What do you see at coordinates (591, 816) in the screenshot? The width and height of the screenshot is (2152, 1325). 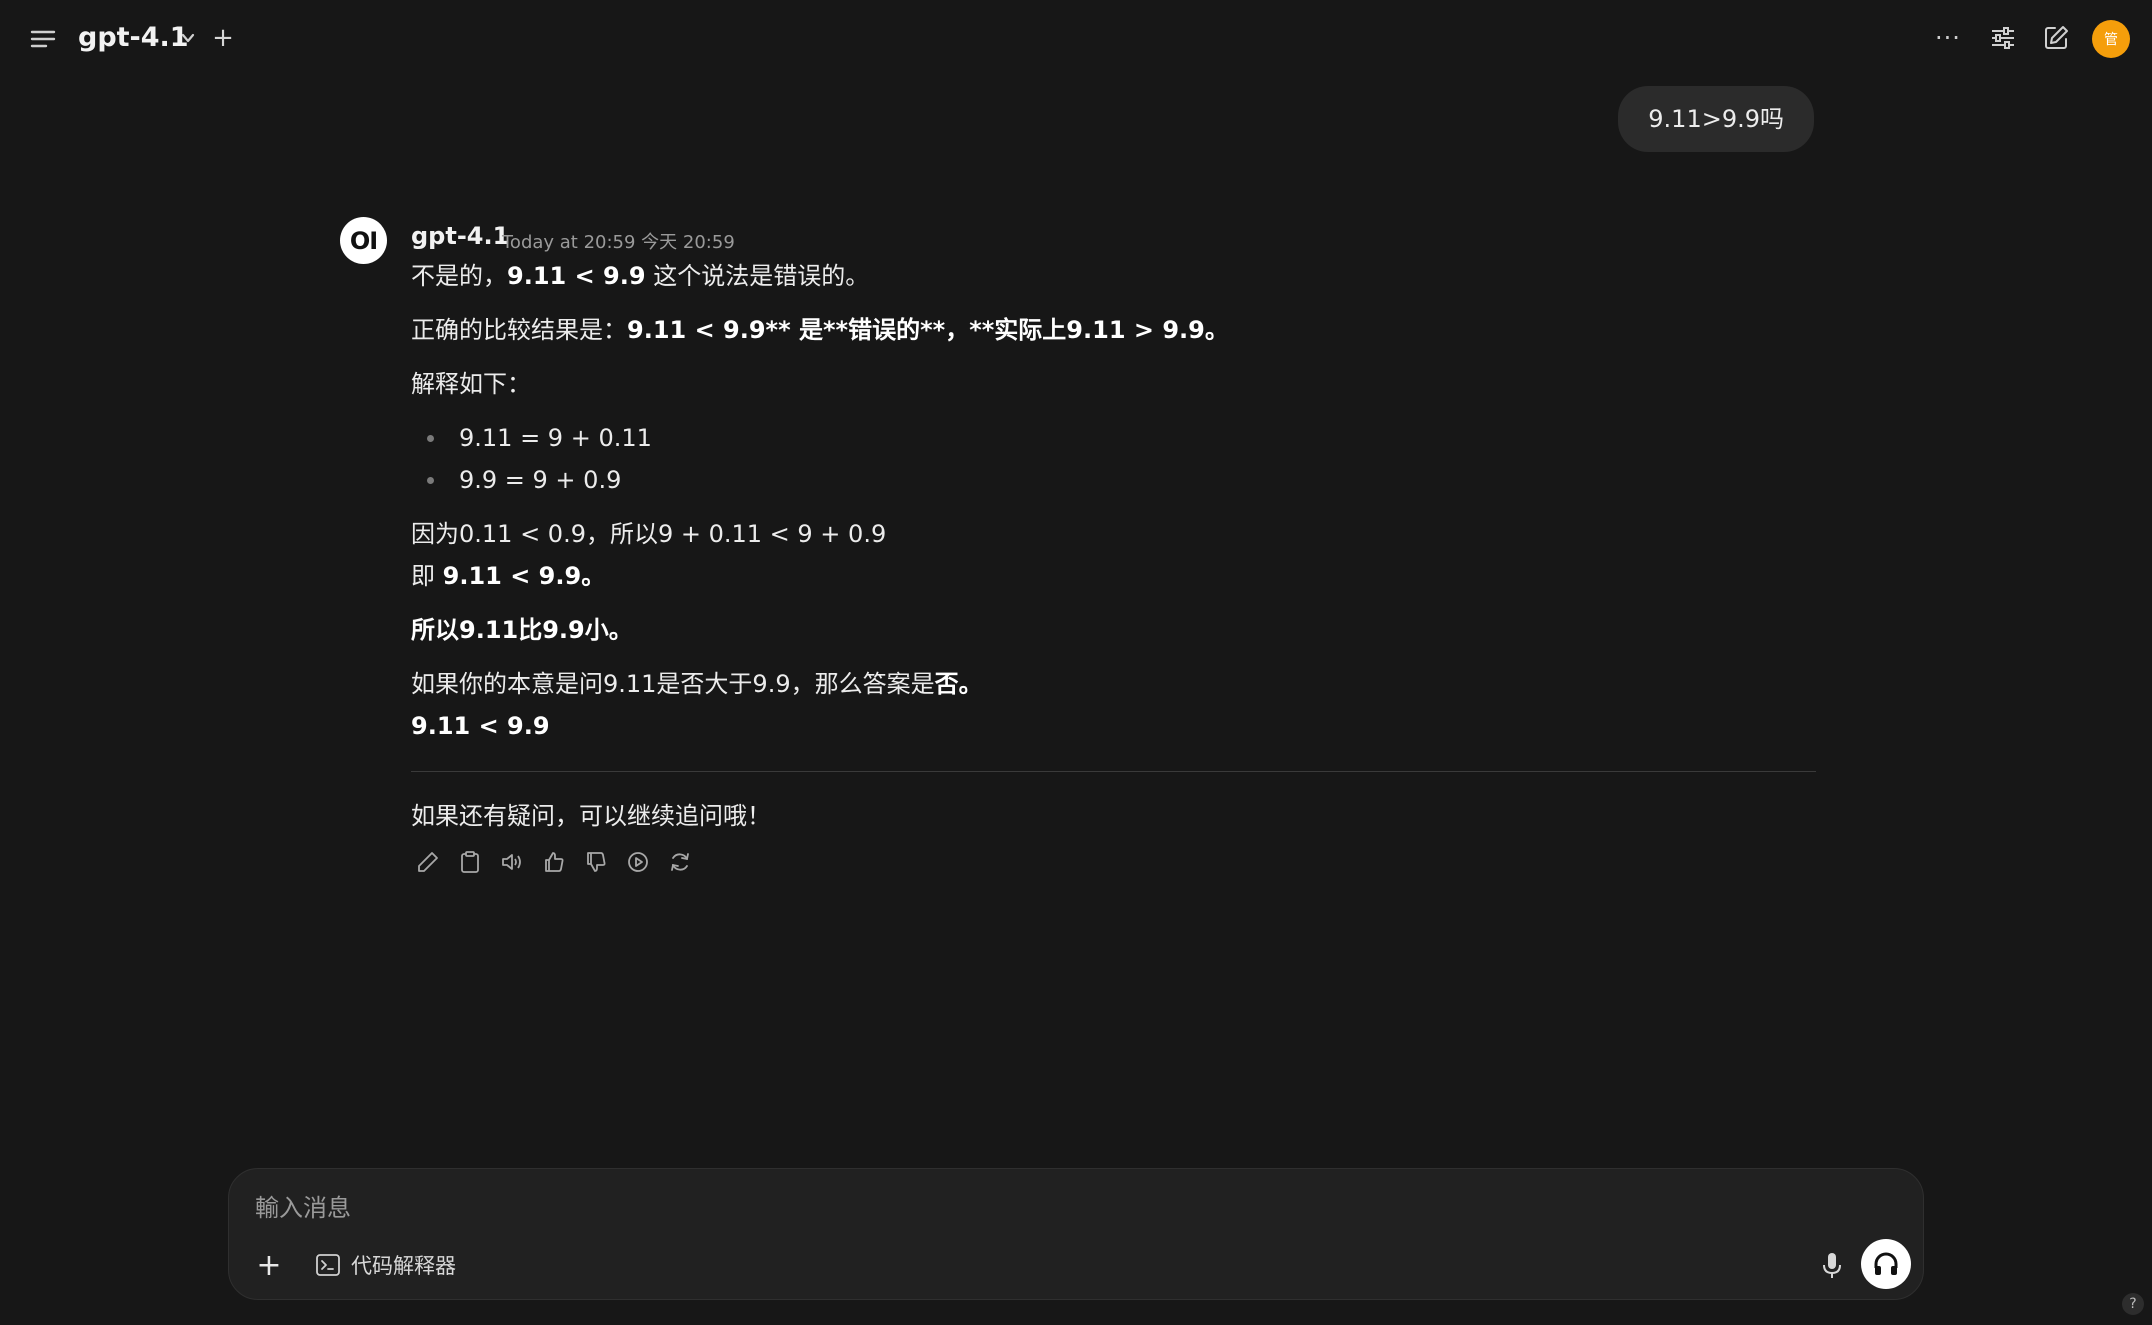 I see `answer-paragraph: 如果还有疑问，可以继续追问哦！` at bounding box center [591, 816].